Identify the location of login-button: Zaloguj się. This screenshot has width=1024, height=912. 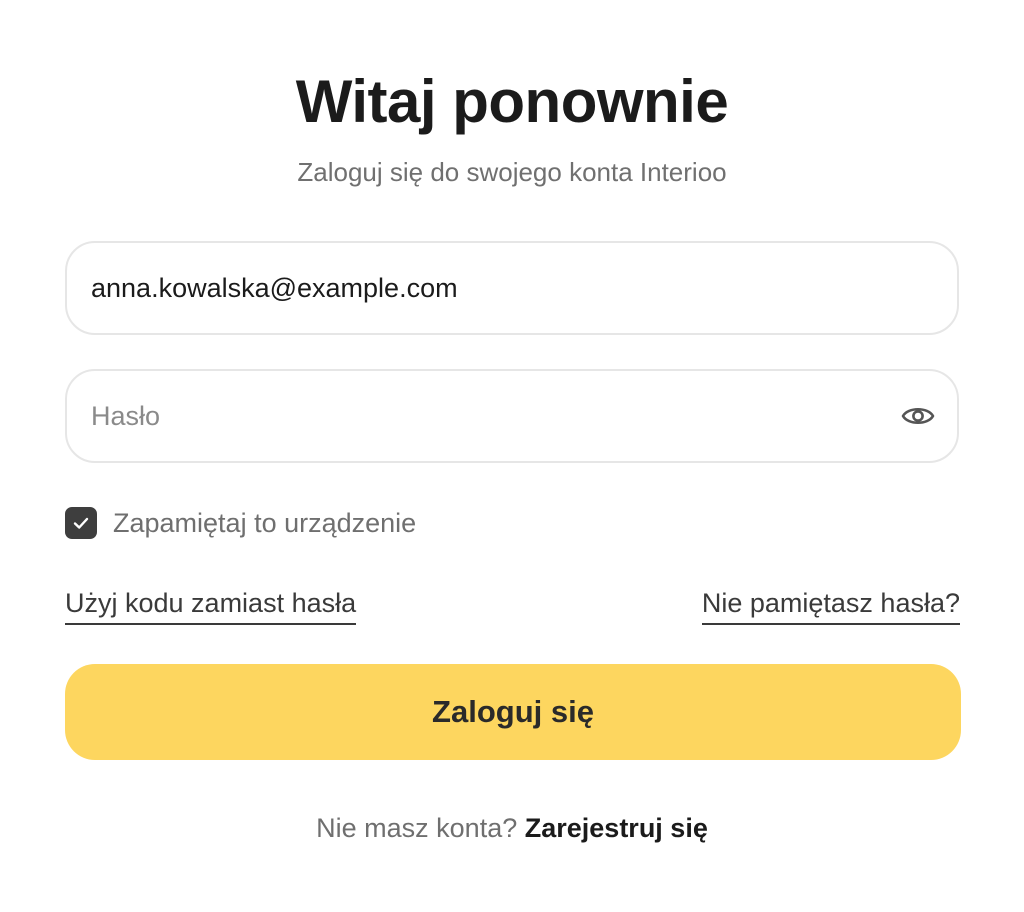
(513, 712).